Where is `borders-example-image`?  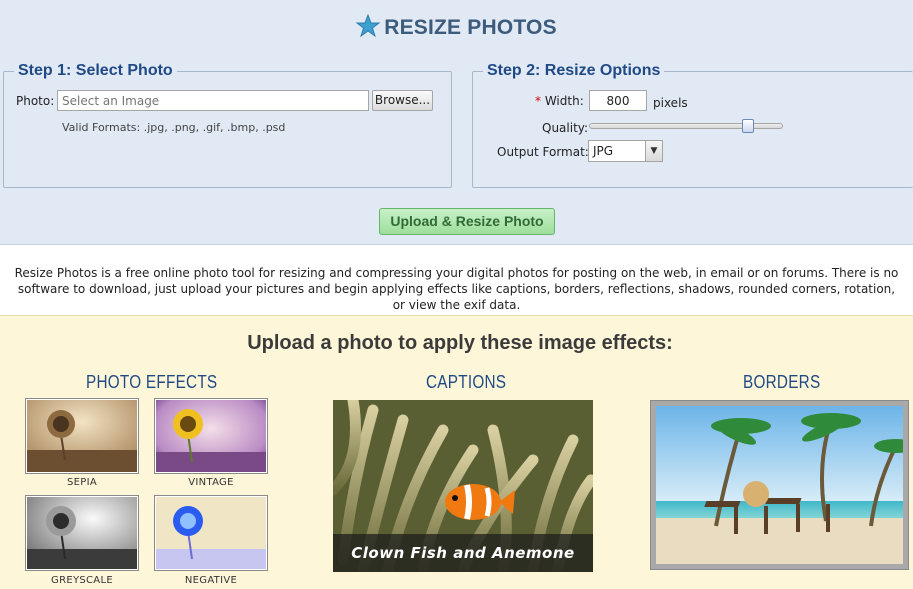 borders-example-image is located at coordinates (781, 485).